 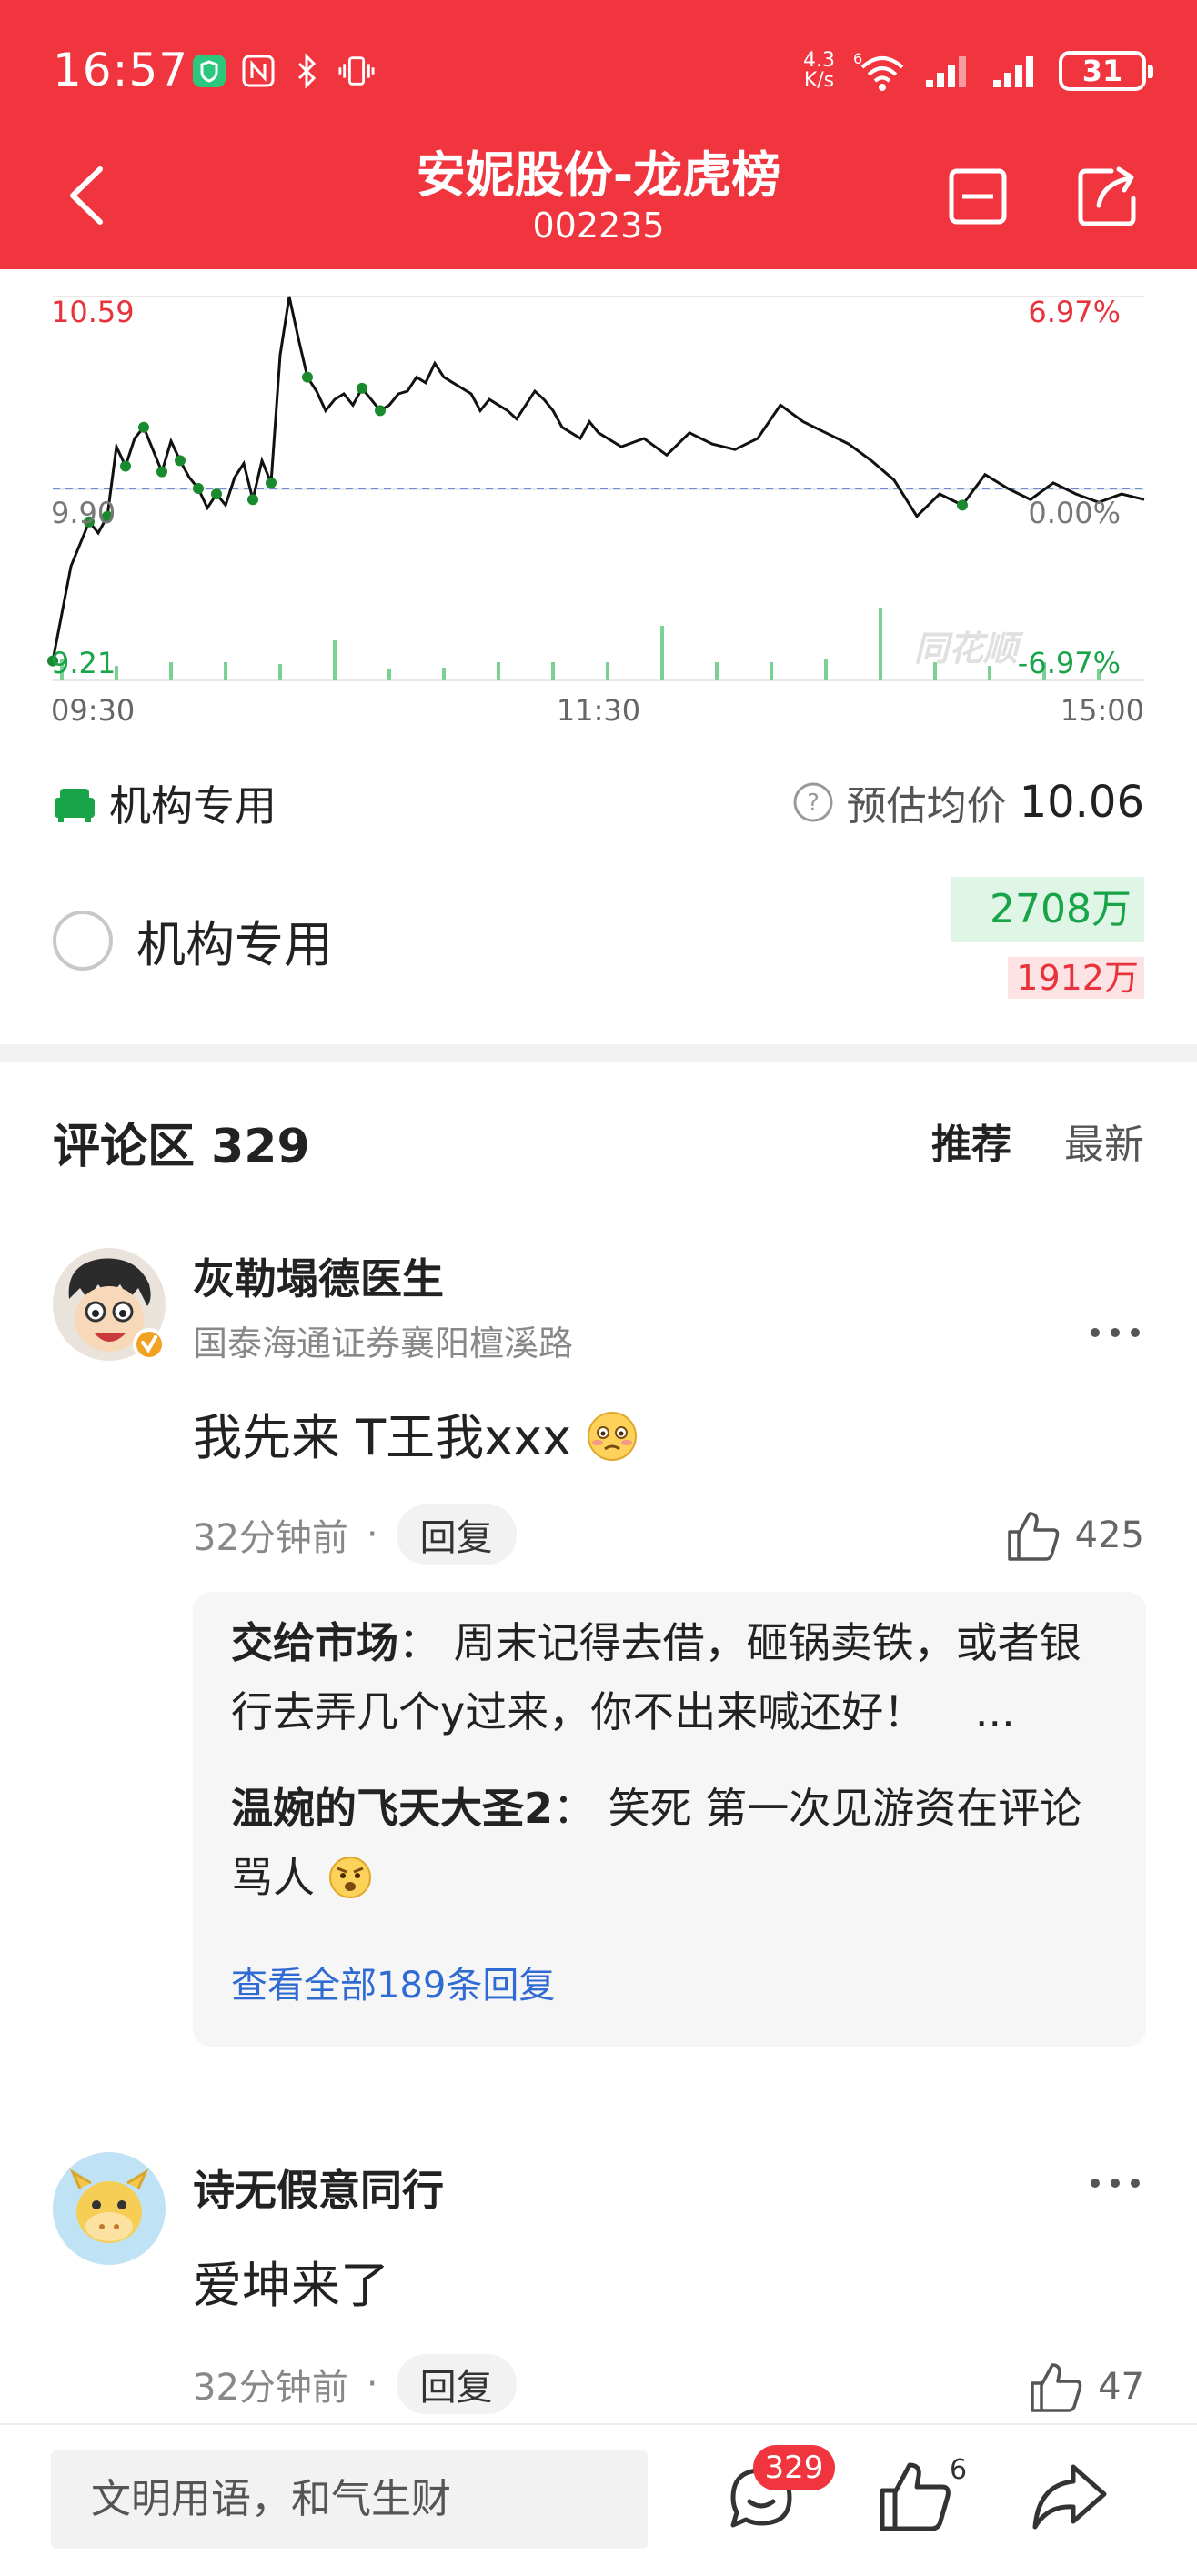 I want to click on buy-amount: 2708万, so click(x=1047, y=909).